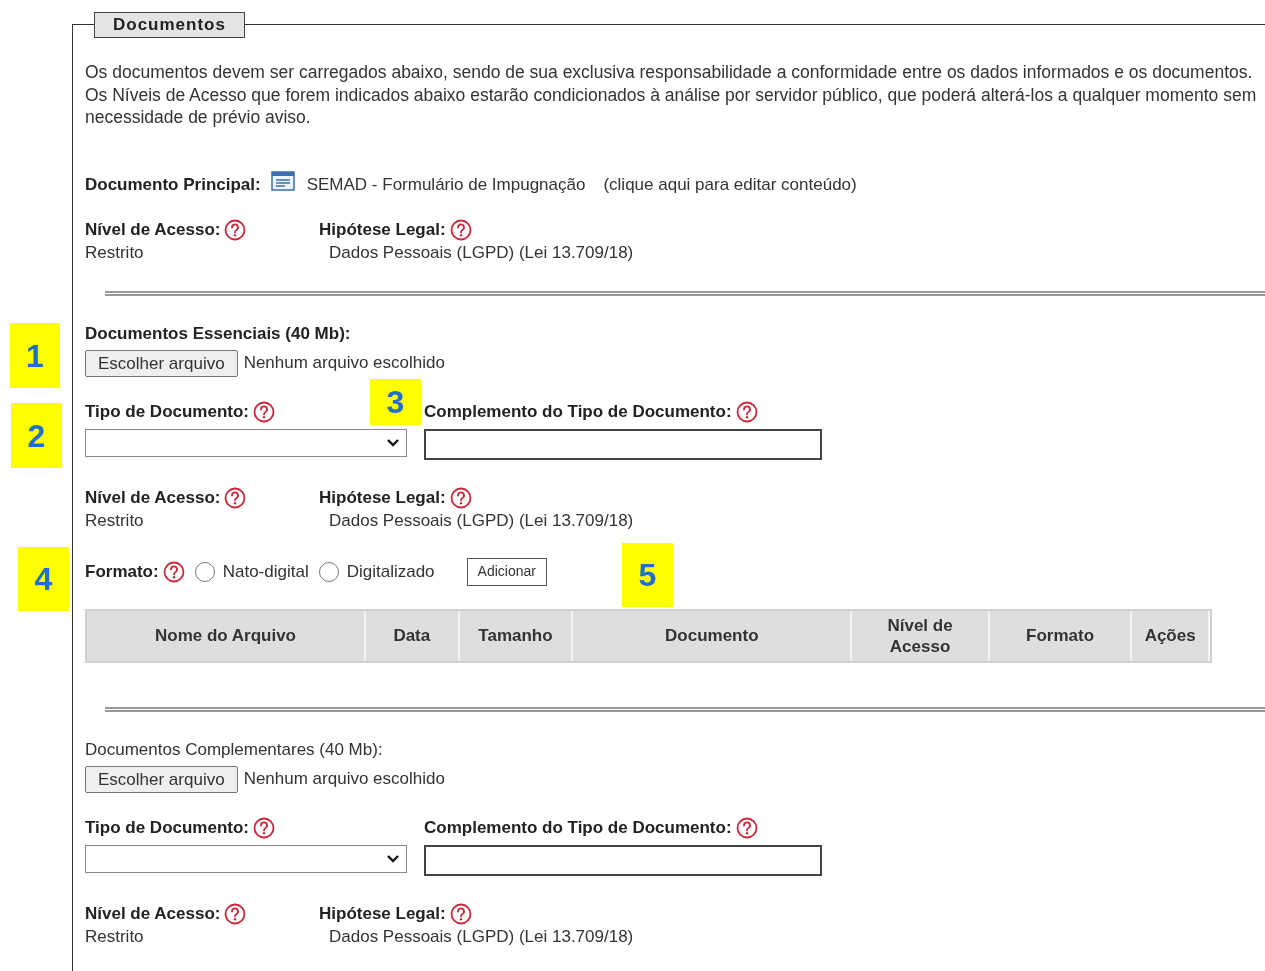  What do you see at coordinates (226, 635) in the screenshot?
I see `column-header: Nome do Arquivo` at bounding box center [226, 635].